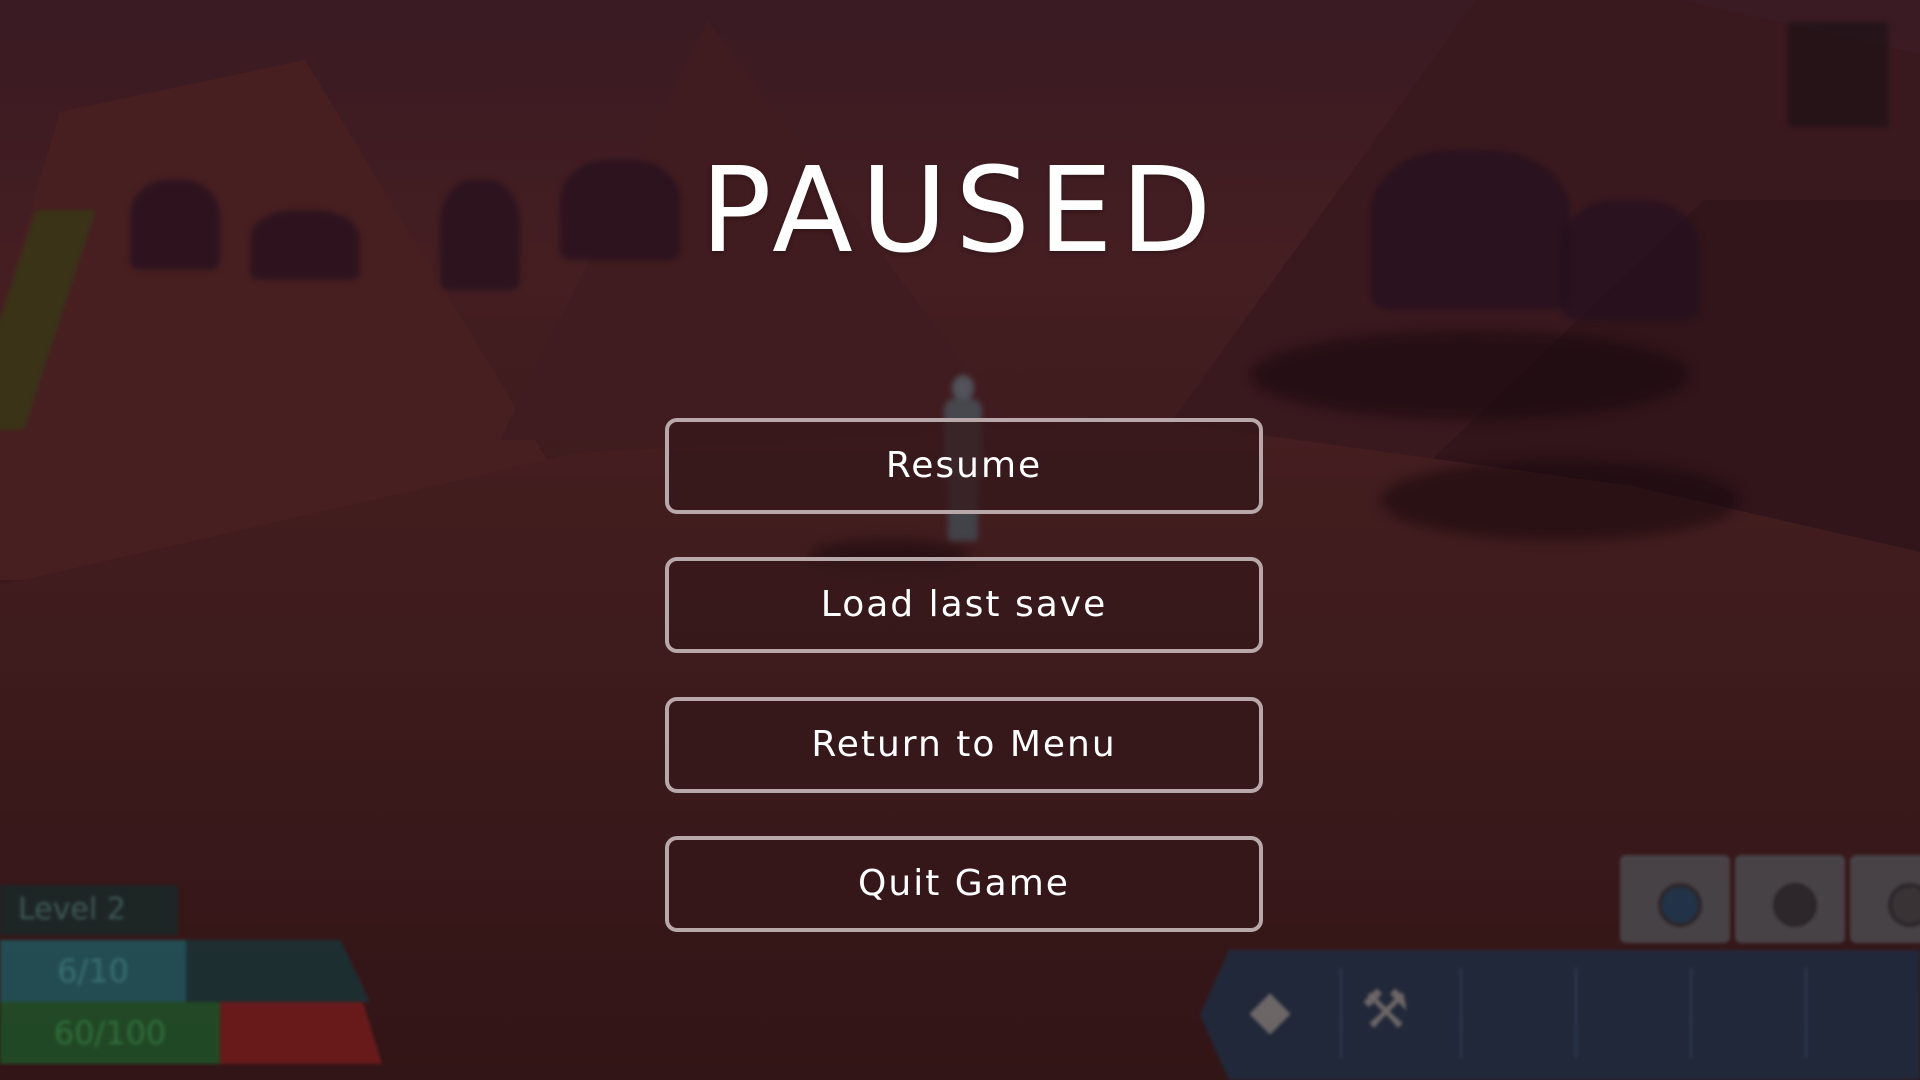 This screenshot has width=1920, height=1080. I want to click on wrench-icon: ⚒, so click(1385, 1010).